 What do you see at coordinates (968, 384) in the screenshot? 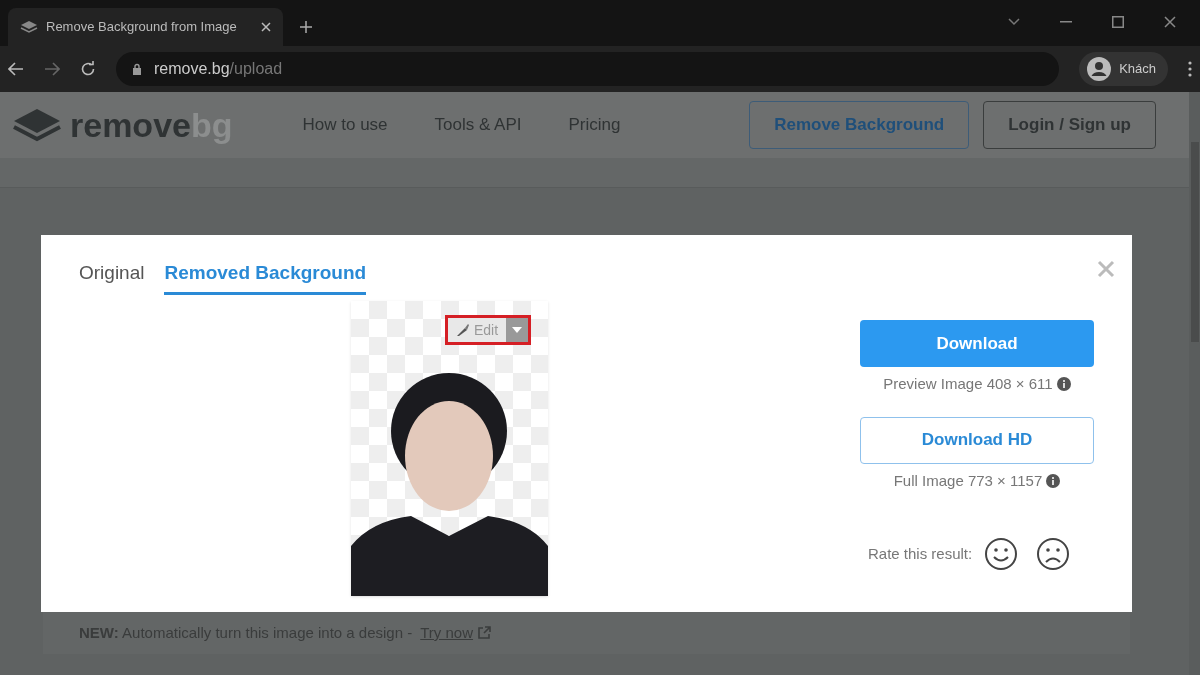
I see `image-size-caption: Preview Image 408 × 611` at bounding box center [968, 384].